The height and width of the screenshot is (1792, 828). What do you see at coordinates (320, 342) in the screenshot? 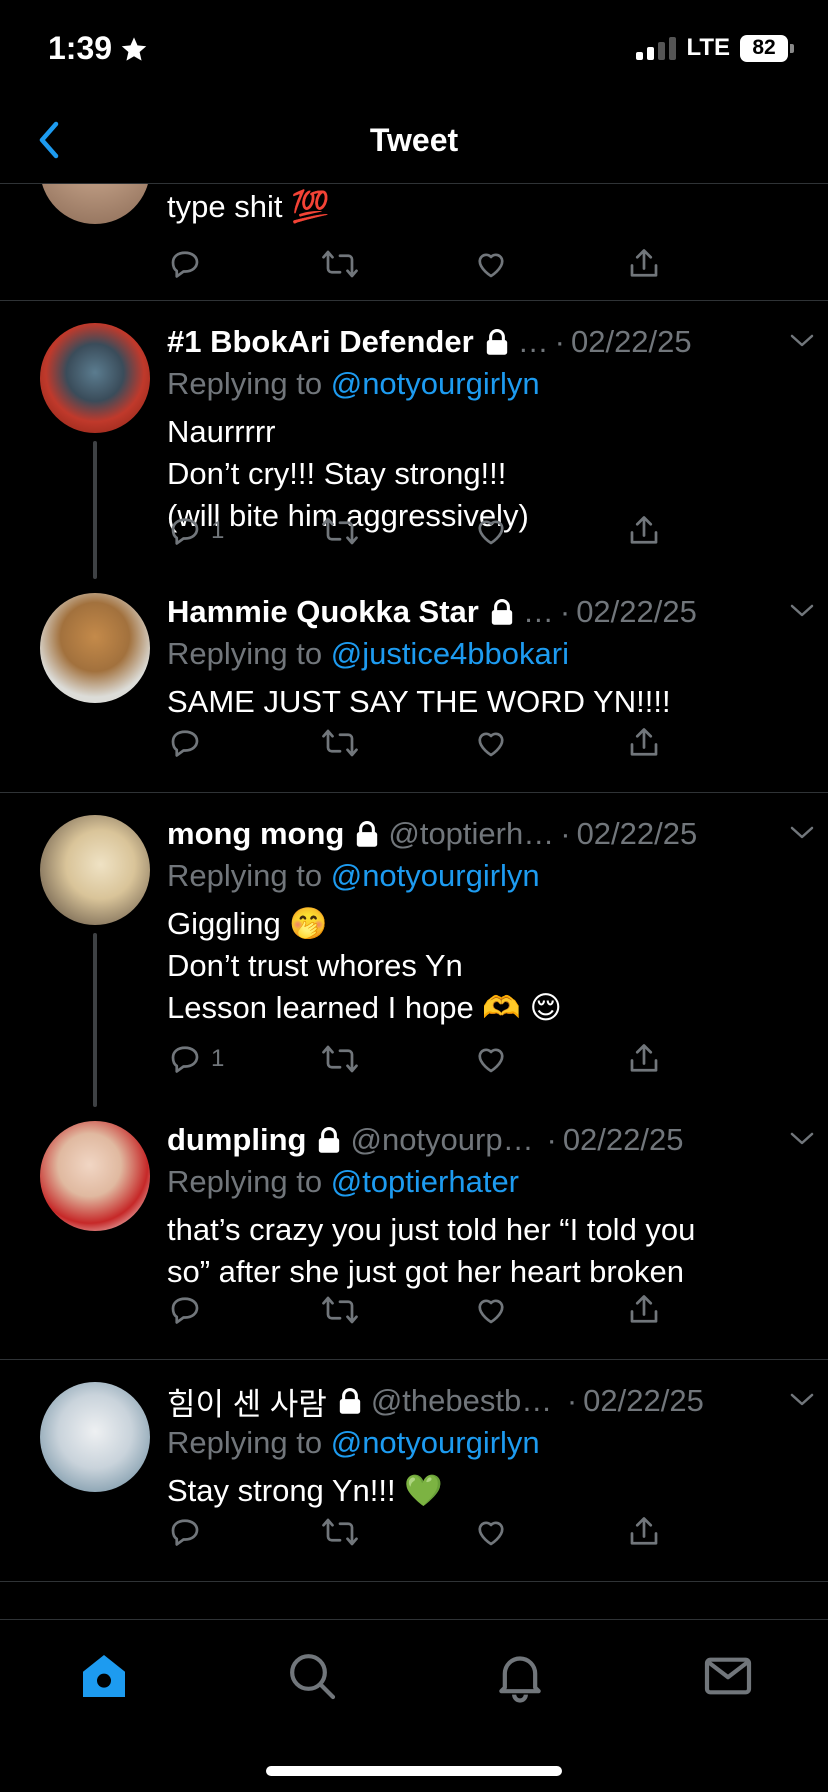
I see `display-name: #1 BbokAri Defender` at bounding box center [320, 342].